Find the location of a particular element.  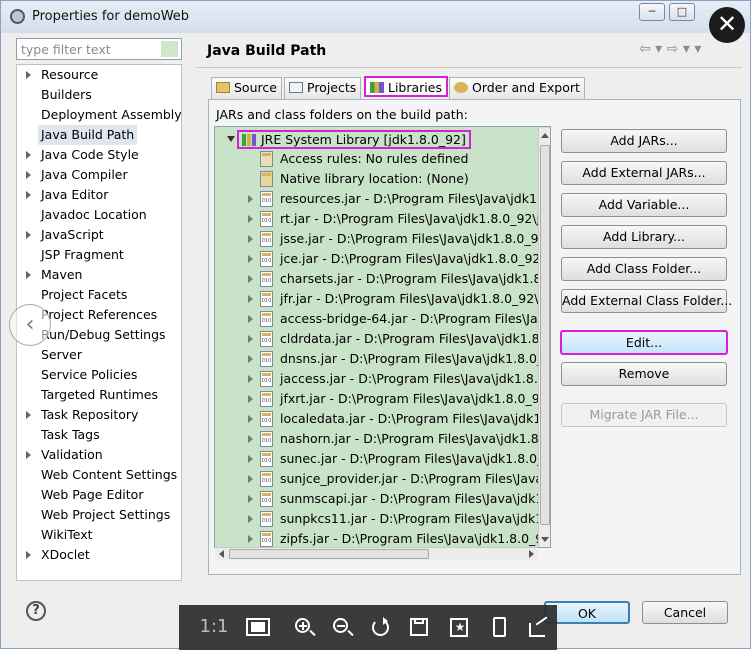

sidebar-item-java-build-path: Java Build Path is located at coordinates (99, 135).